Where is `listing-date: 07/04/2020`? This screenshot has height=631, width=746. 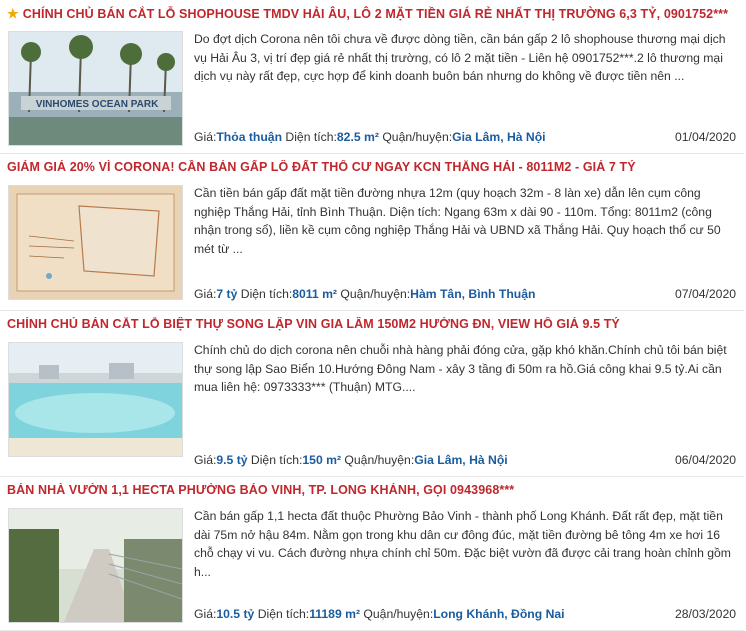 listing-date: 07/04/2020 is located at coordinates (705, 294).